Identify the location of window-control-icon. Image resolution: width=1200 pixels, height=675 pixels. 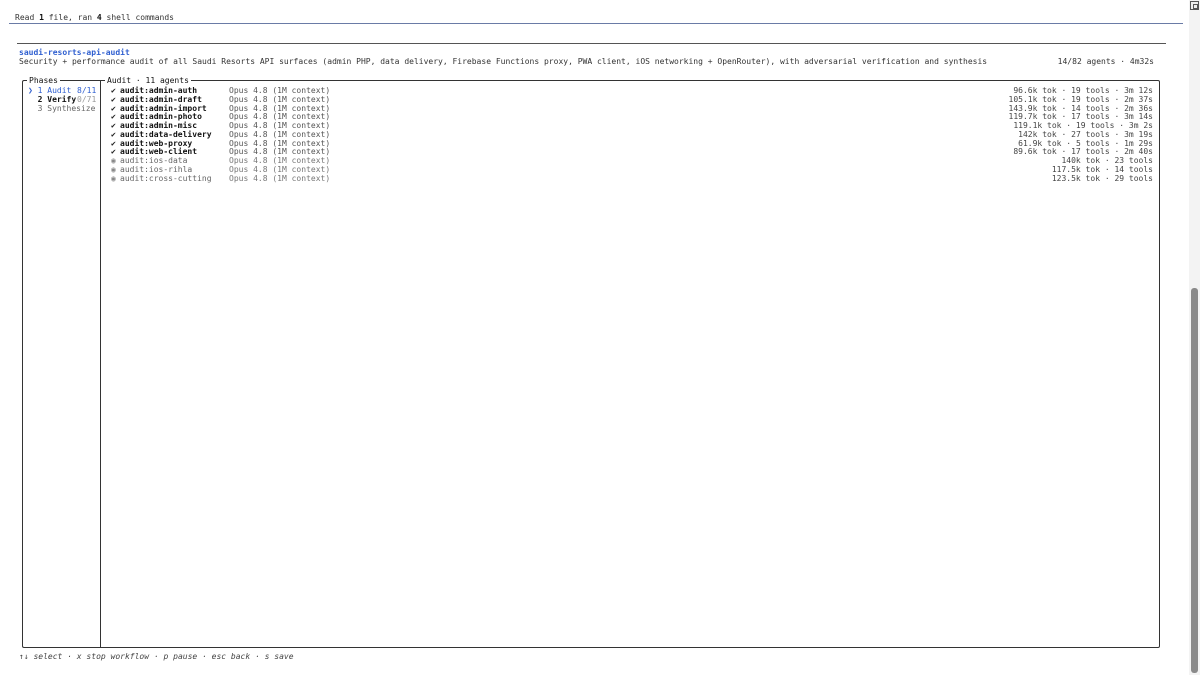
(1194, 5).